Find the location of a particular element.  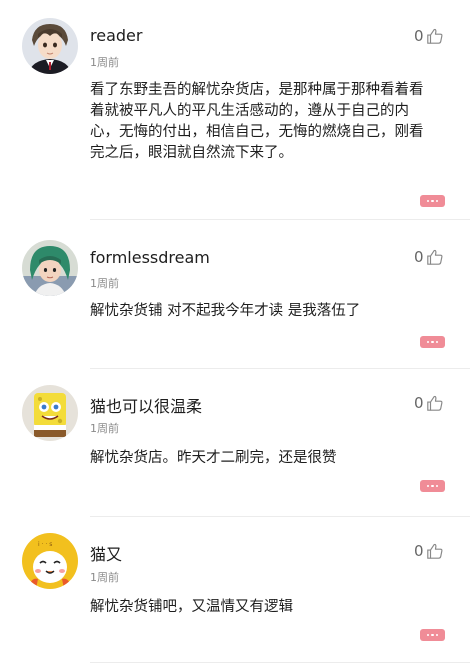

cartoon-face-avatar-icon: i · · s is located at coordinates (50, 561).